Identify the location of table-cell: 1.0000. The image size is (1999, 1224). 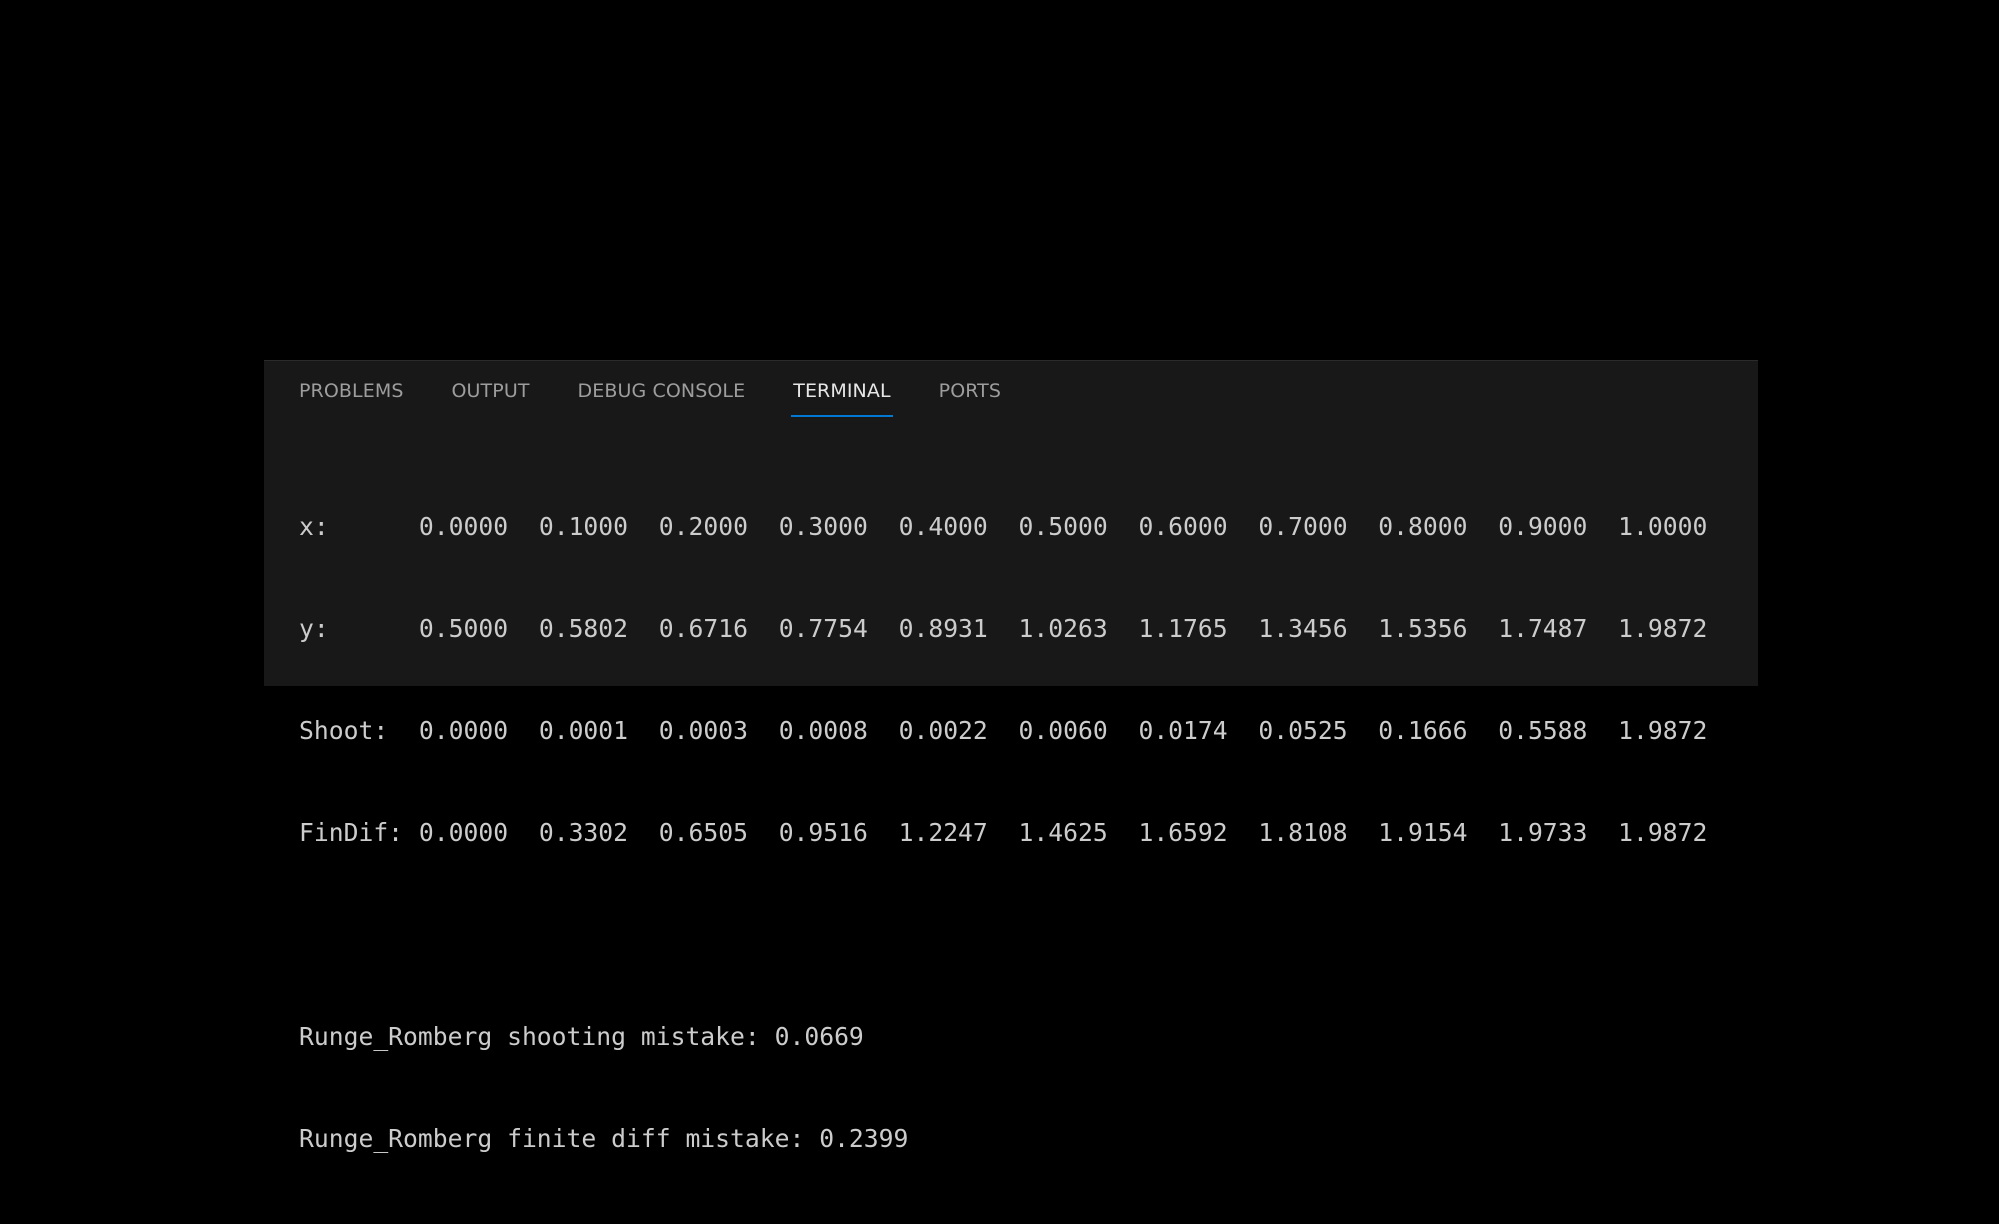
(1663, 526).